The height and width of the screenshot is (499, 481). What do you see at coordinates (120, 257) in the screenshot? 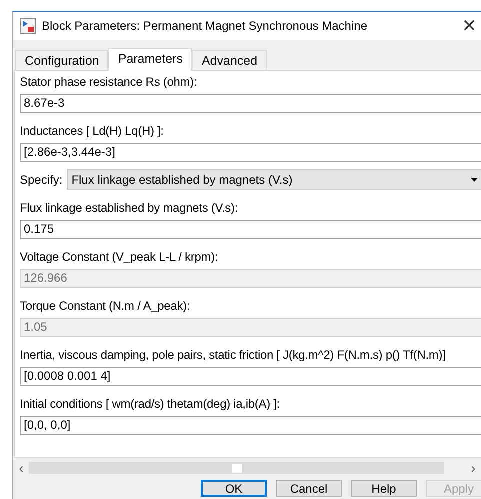
I see `parameter-label: Voltage Constant (V_peak L-L / krpm):` at bounding box center [120, 257].